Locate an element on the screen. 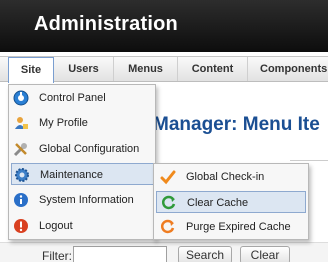 The width and height of the screenshot is (328, 262). menu-item-my-profile: My Profile is located at coordinates (83, 123).